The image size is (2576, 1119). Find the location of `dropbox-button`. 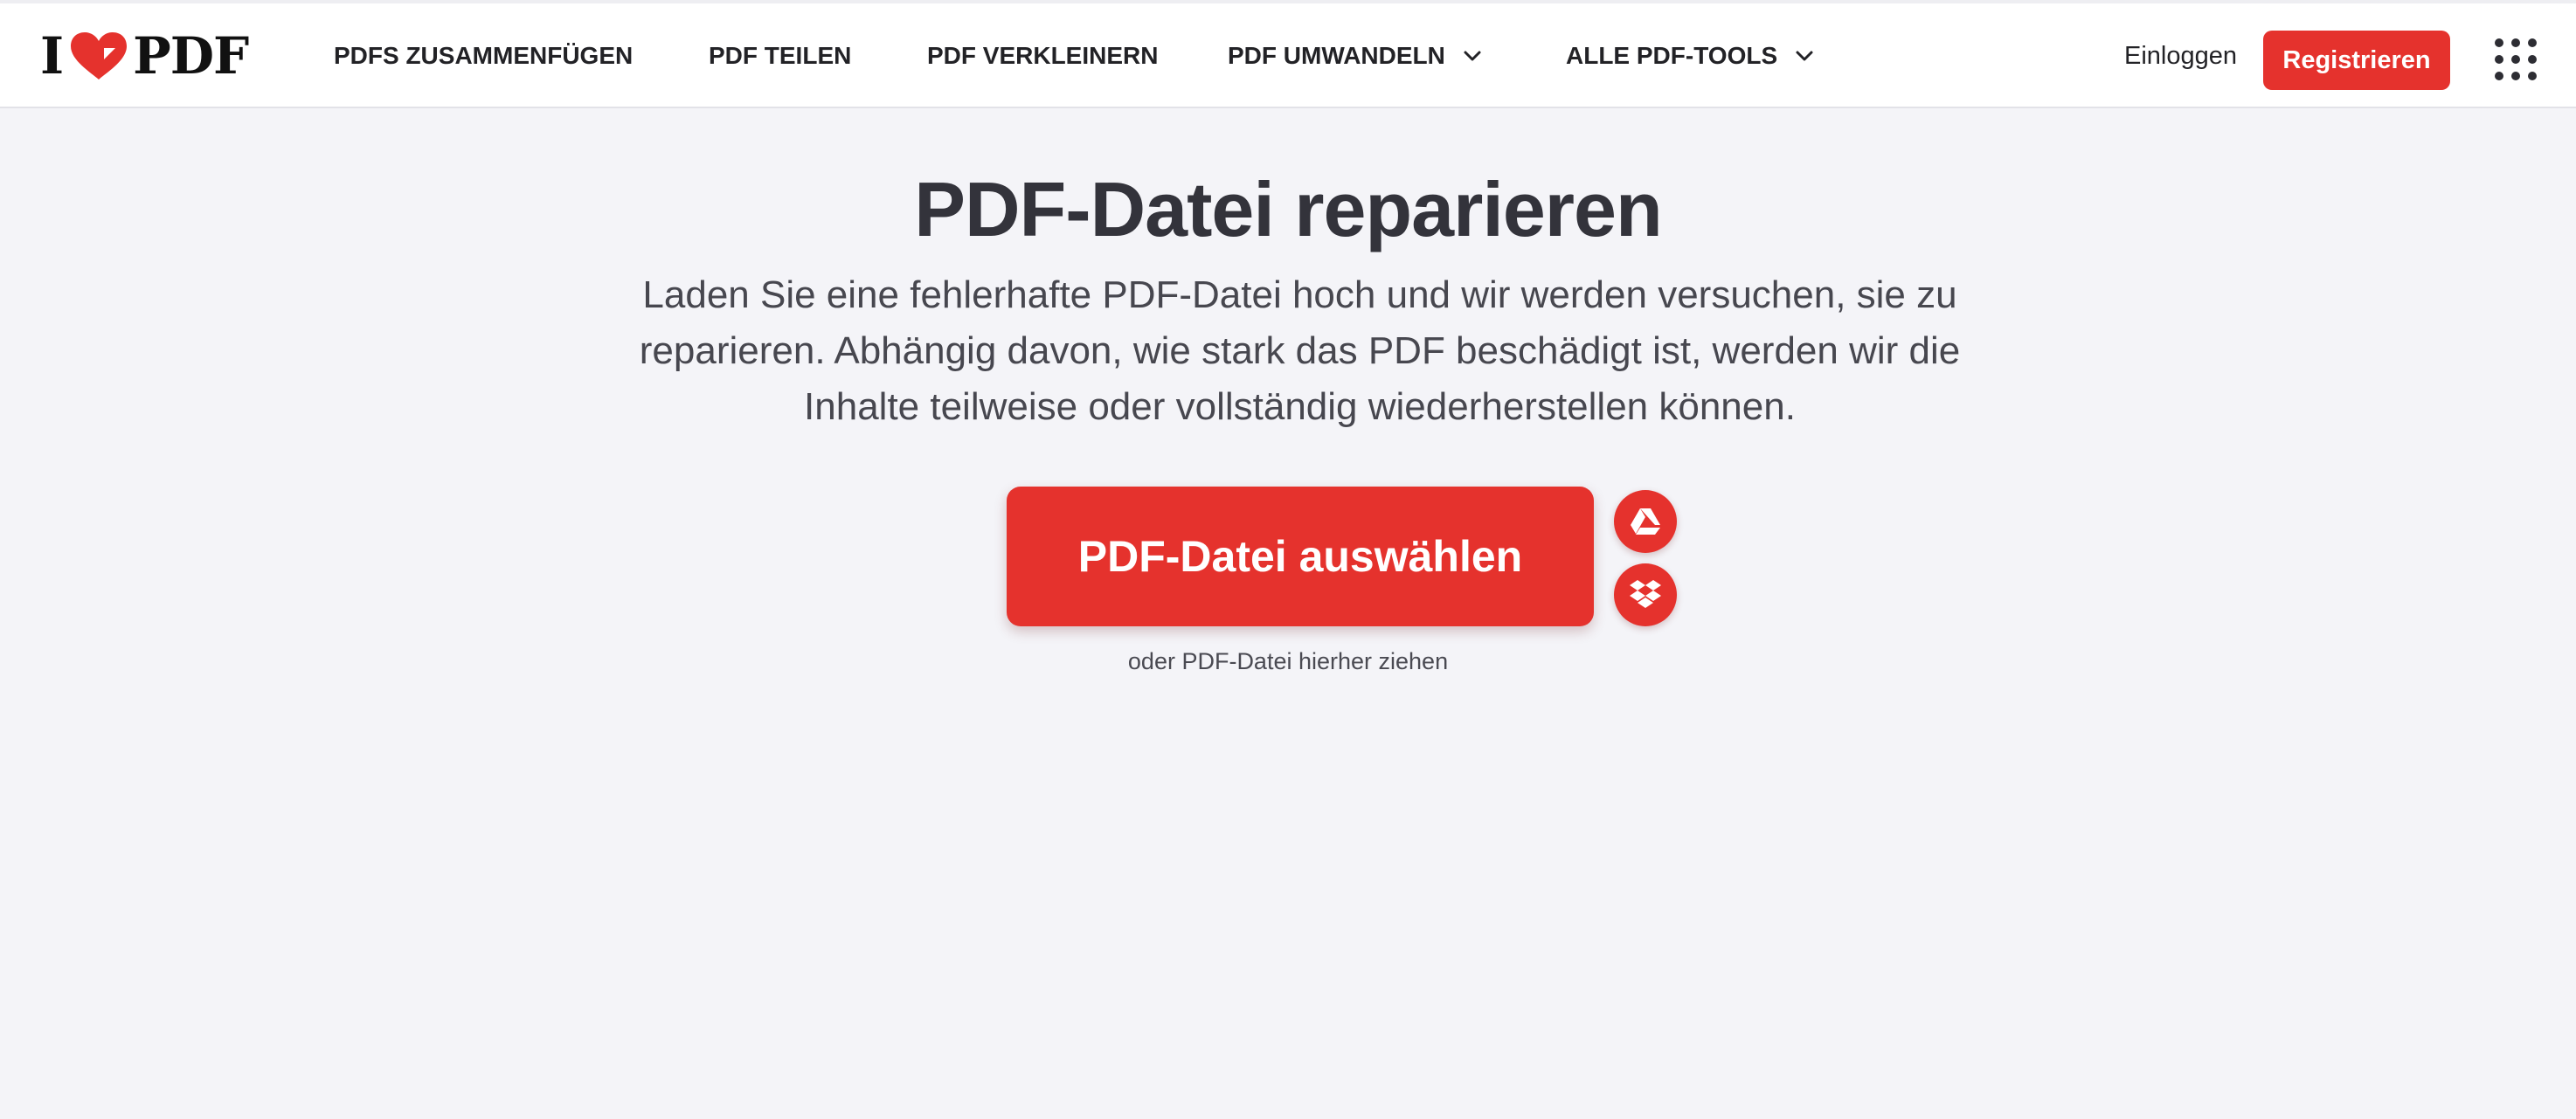

dropbox-button is located at coordinates (1645, 594).